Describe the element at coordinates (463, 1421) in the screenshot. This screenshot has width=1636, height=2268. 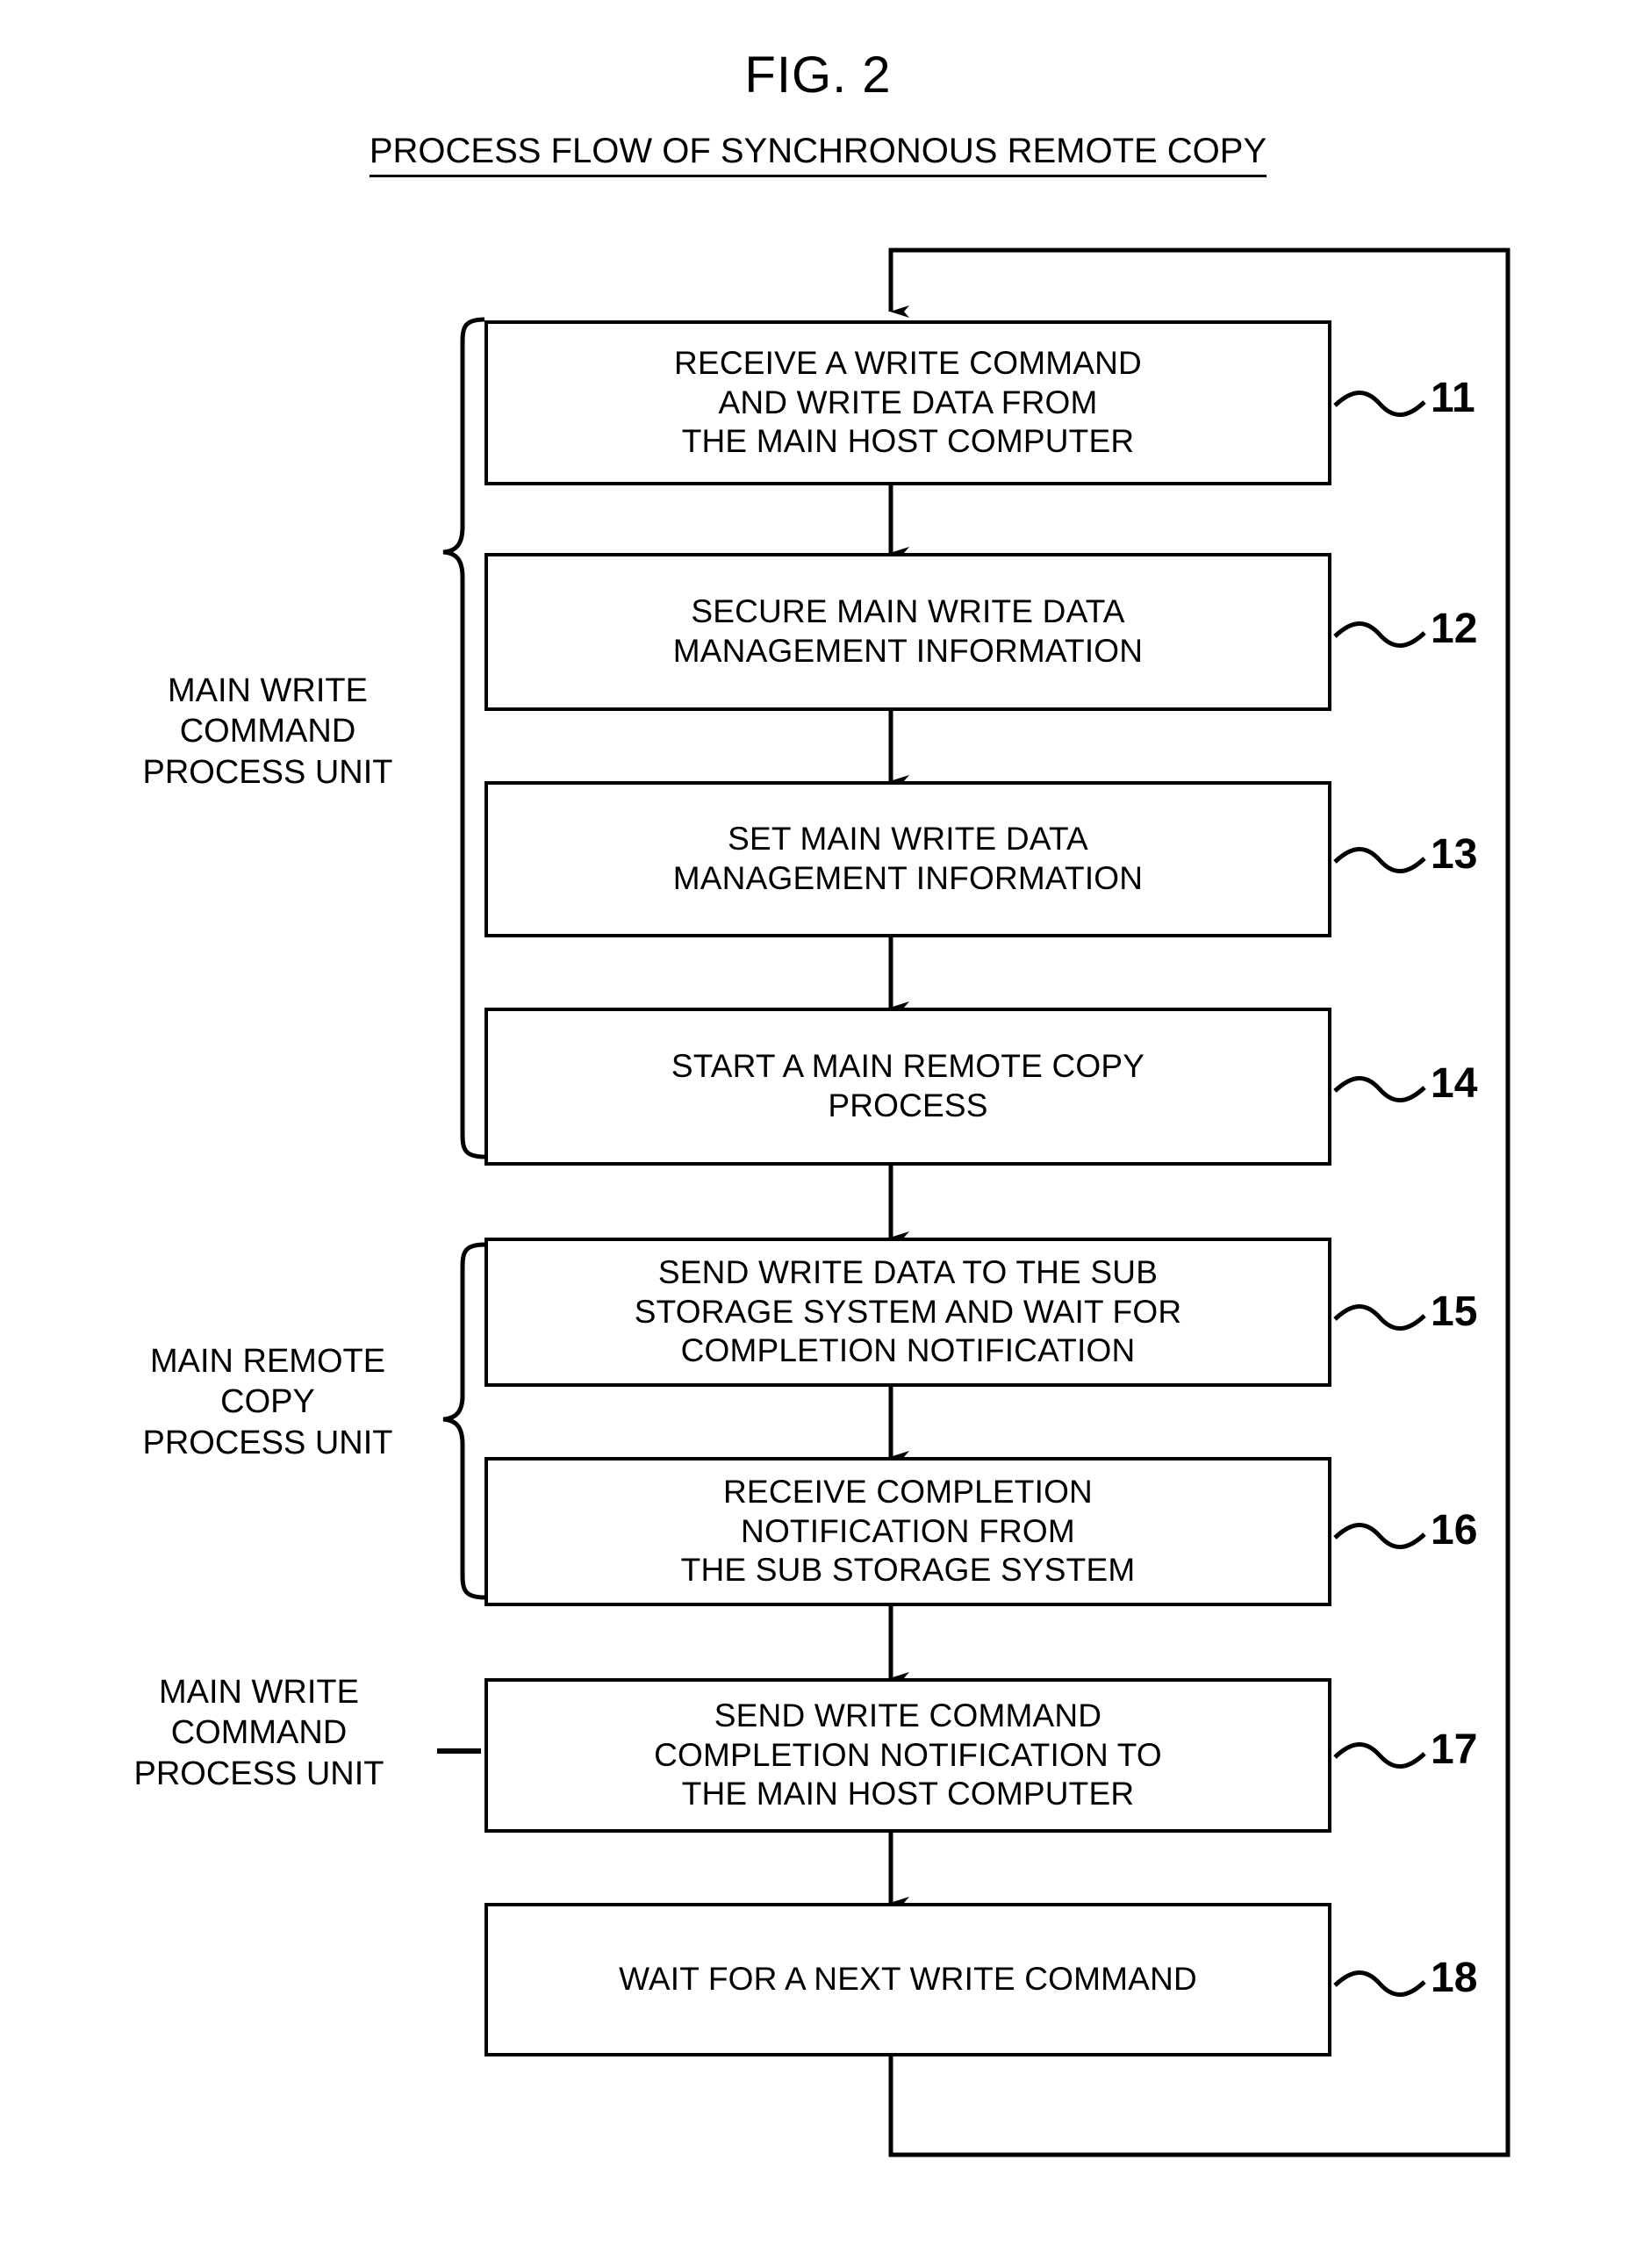
I see `brace-main-remote-copy-unit` at that location.